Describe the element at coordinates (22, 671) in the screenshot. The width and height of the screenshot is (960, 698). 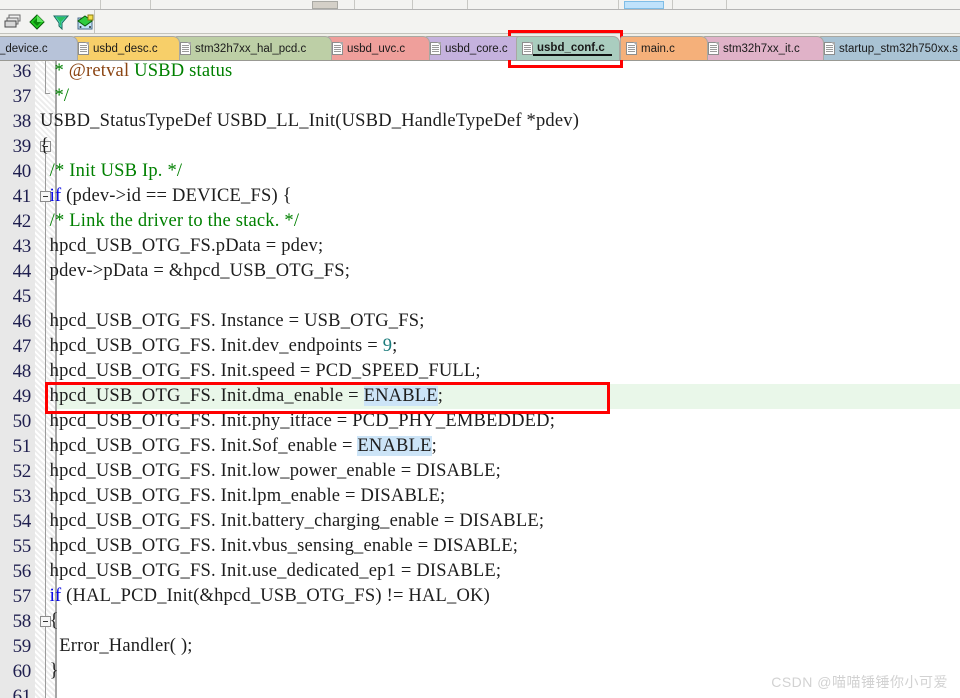
I see `line-number: 60` at that location.